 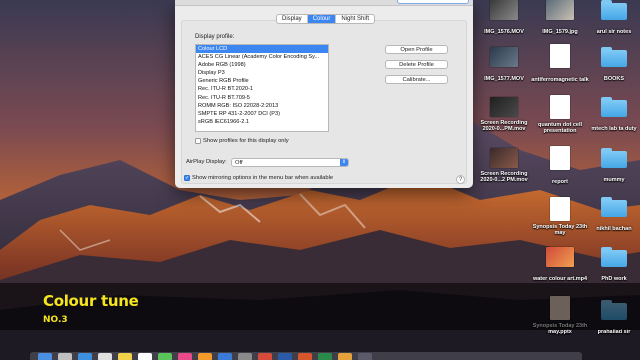 What do you see at coordinates (165, 356) in the screenshot?
I see `messages-icon` at bounding box center [165, 356].